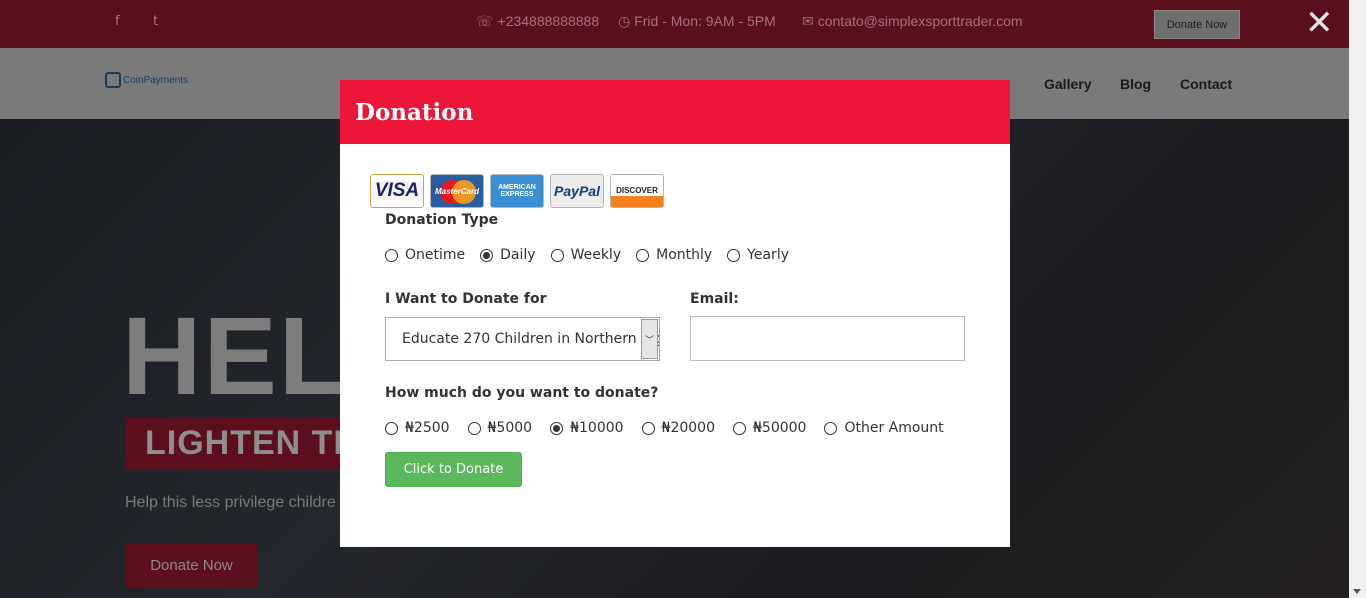 The image size is (1366, 598). I want to click on radio-amount-other-circle, so click(831, 428).